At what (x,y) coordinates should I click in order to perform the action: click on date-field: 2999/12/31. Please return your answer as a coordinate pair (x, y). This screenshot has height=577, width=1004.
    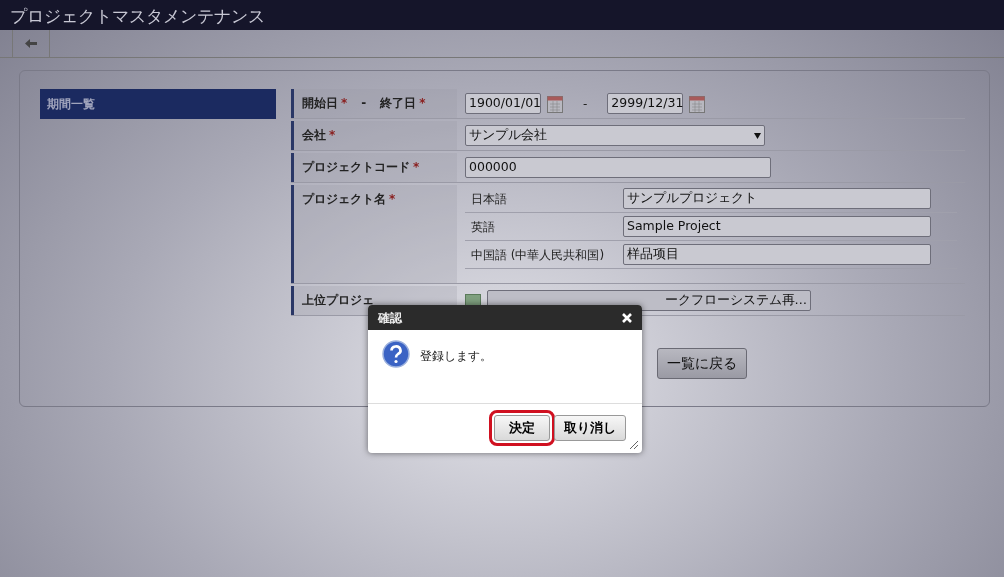
    Looking at the image, I should click on (645, 103).